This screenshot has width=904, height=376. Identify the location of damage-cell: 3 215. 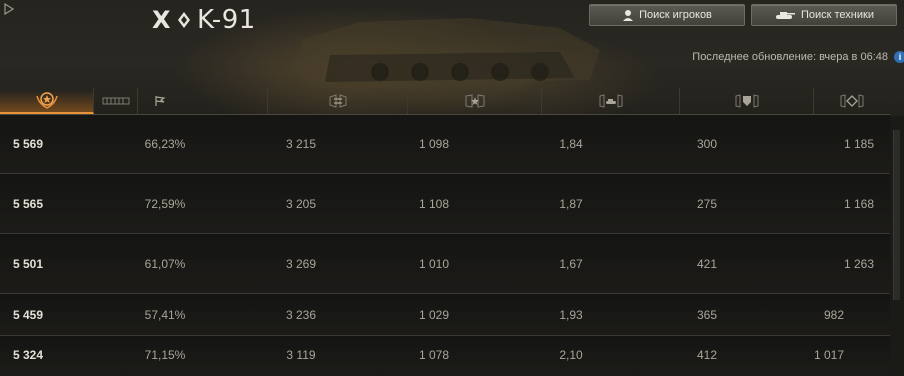
(301, 144).